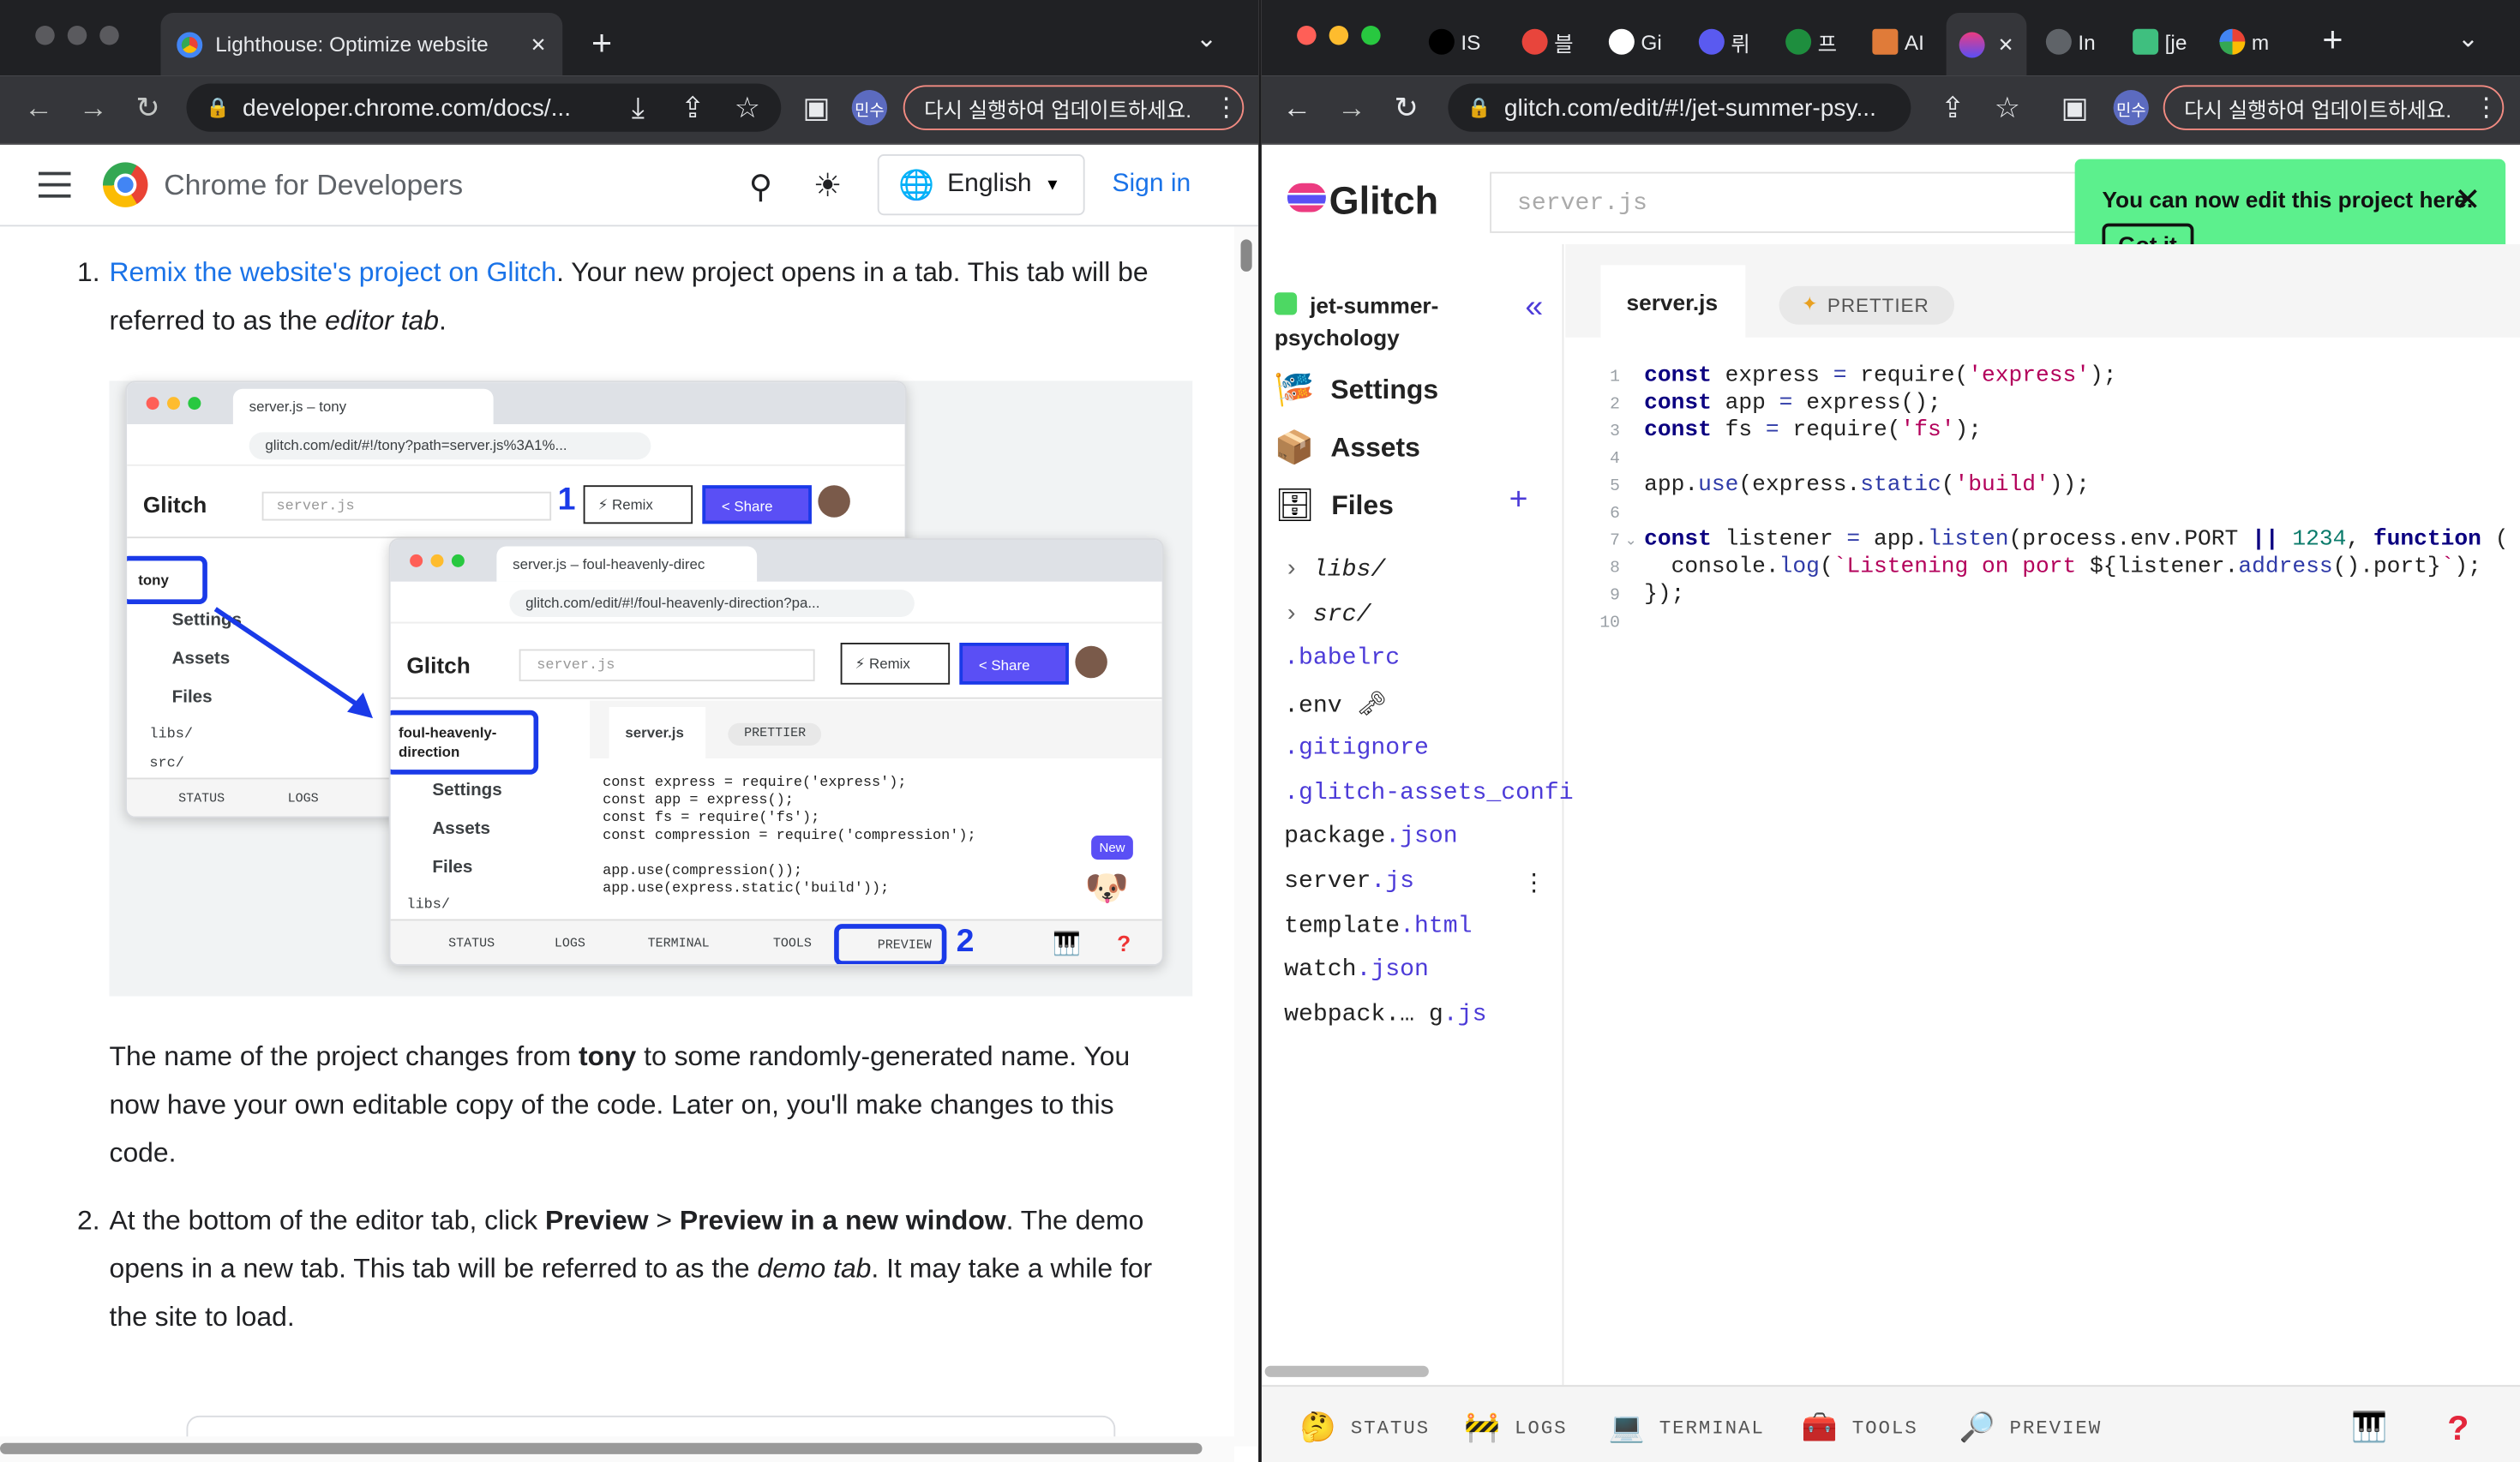  I want to click on theme-toggle-sun-icon: ☀, so click(828, 185).